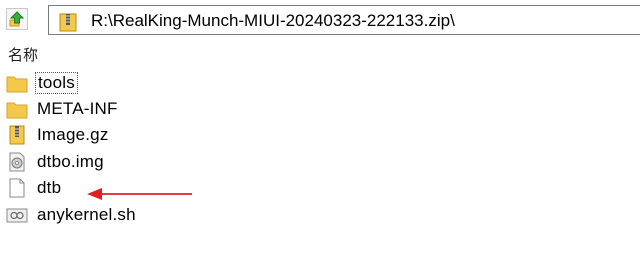  I want to click on name-column-header: 名称, so click(23, 54).